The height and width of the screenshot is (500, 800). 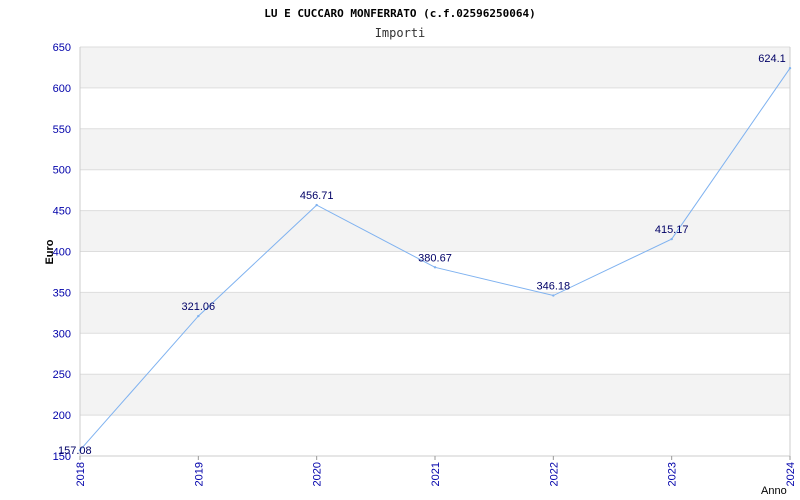 I want to click on y-tick-label: 350, so click(x=62, y=293).